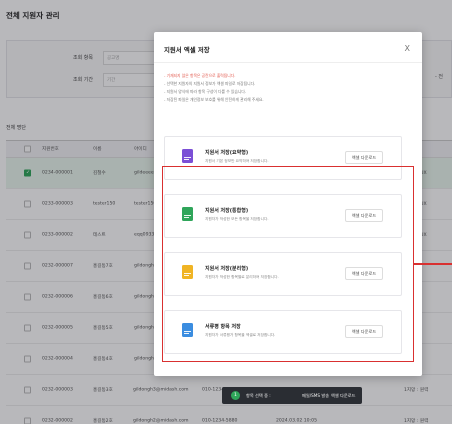 The image size is (452, 424). Describe the element at coordinates (258, 395) in the screenshot. I see `selection-text: 항목 선택 중 :` at that location.